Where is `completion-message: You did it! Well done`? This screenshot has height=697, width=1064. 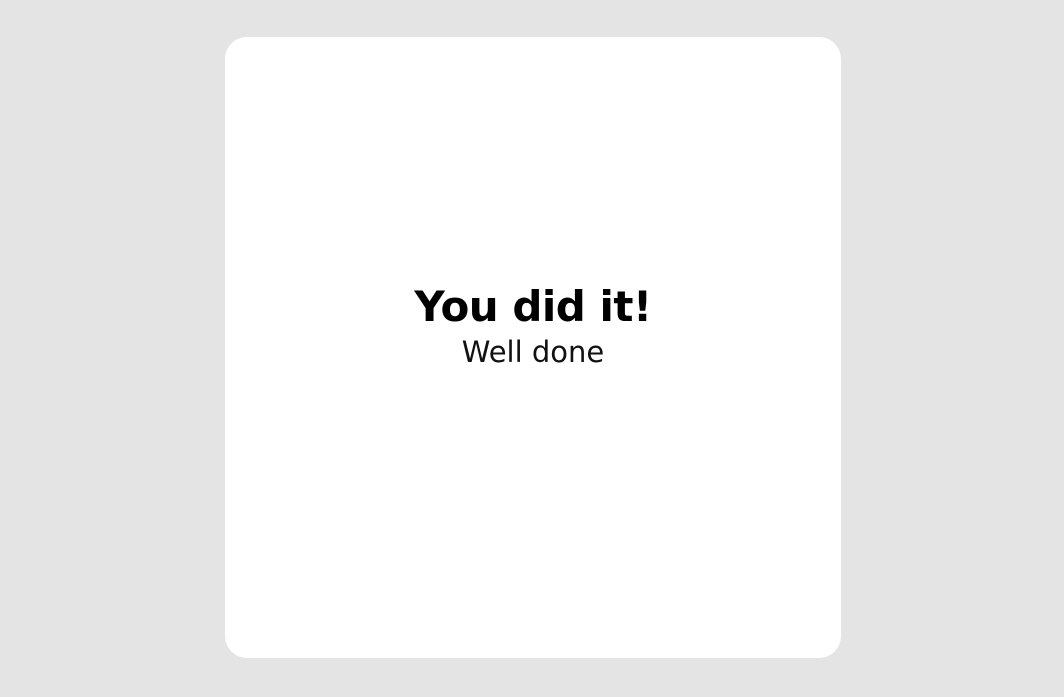
completion-message: You did it! Well done is located at coordinates (533, 326).